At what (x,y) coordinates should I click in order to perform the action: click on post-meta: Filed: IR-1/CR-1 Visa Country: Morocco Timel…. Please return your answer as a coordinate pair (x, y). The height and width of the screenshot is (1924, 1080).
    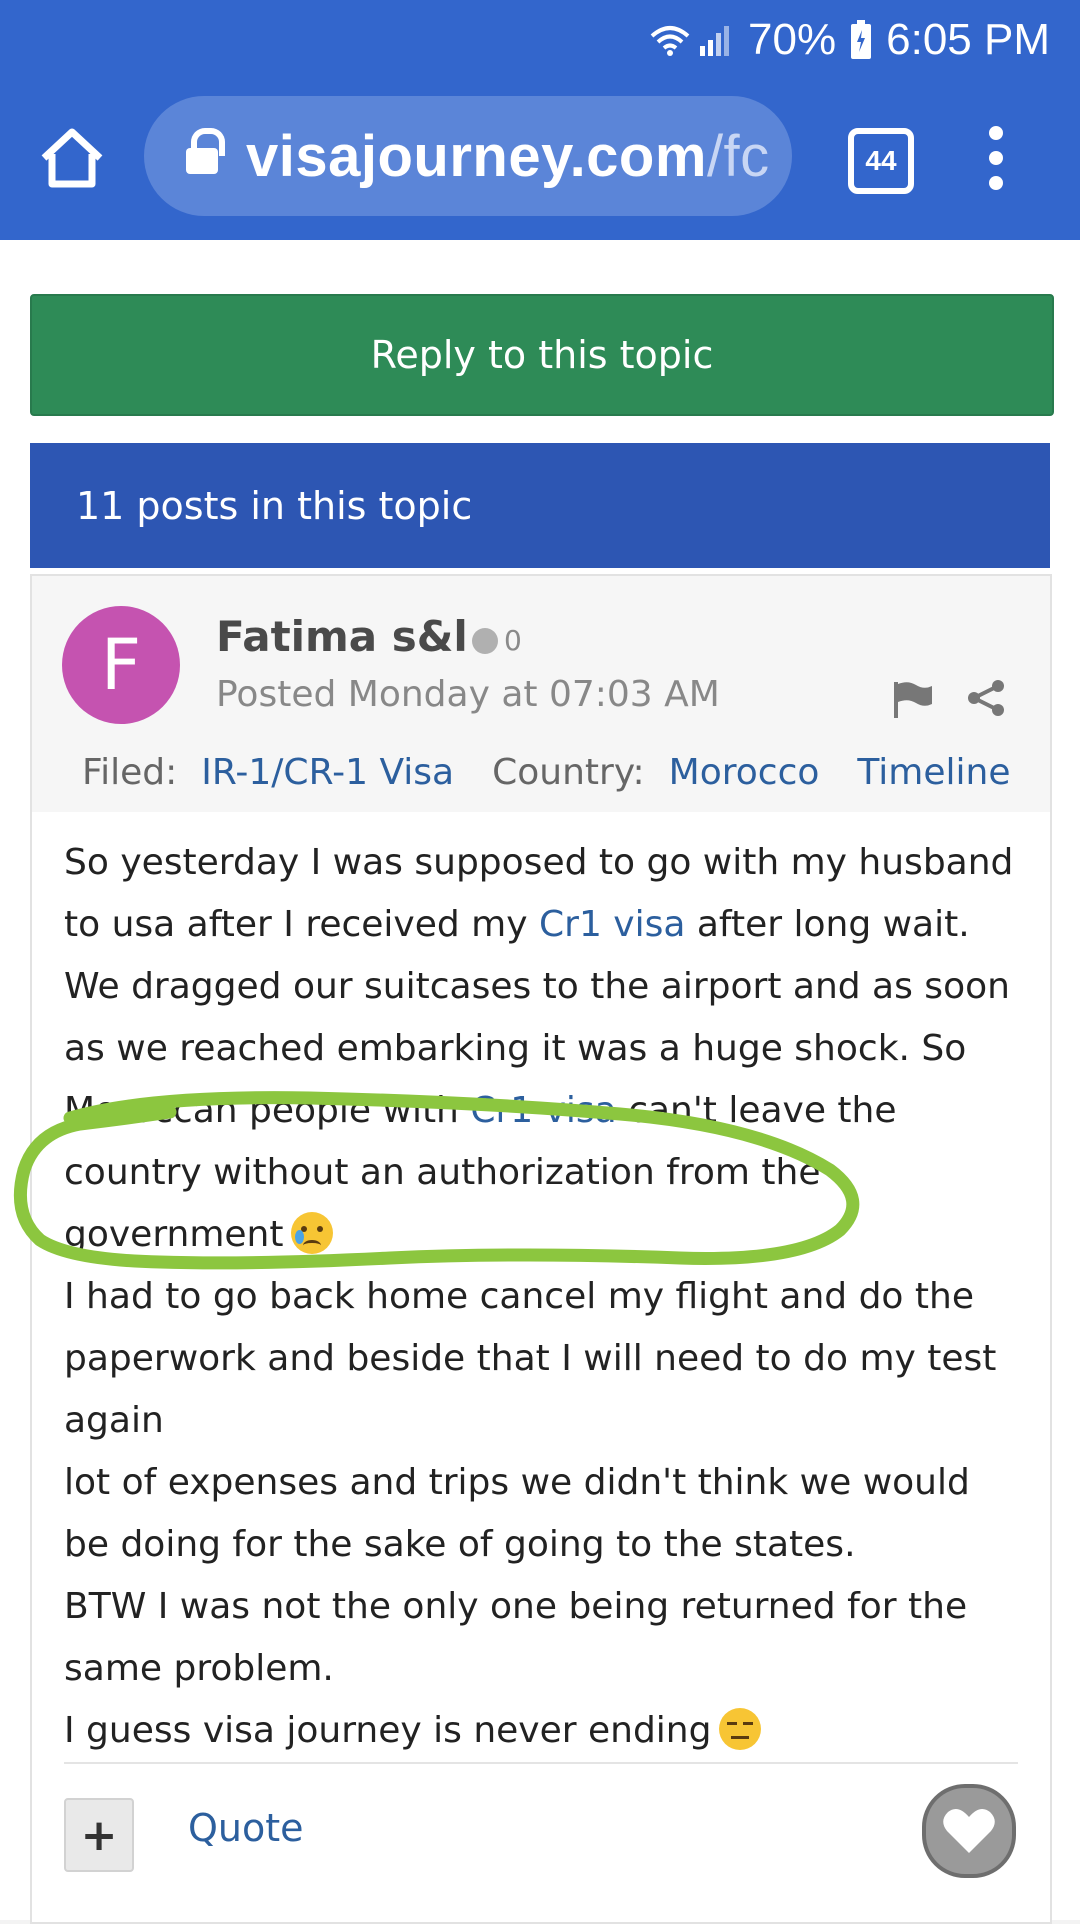
    Looking at the image, I should click on (546, 772).